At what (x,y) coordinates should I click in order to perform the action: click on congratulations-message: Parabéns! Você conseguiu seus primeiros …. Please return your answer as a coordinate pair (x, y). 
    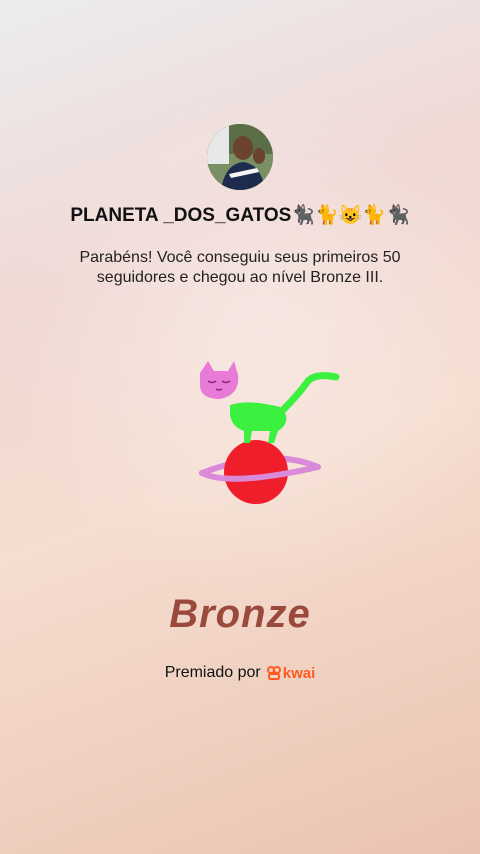
    Looking at the image, I should click on (240, 267).